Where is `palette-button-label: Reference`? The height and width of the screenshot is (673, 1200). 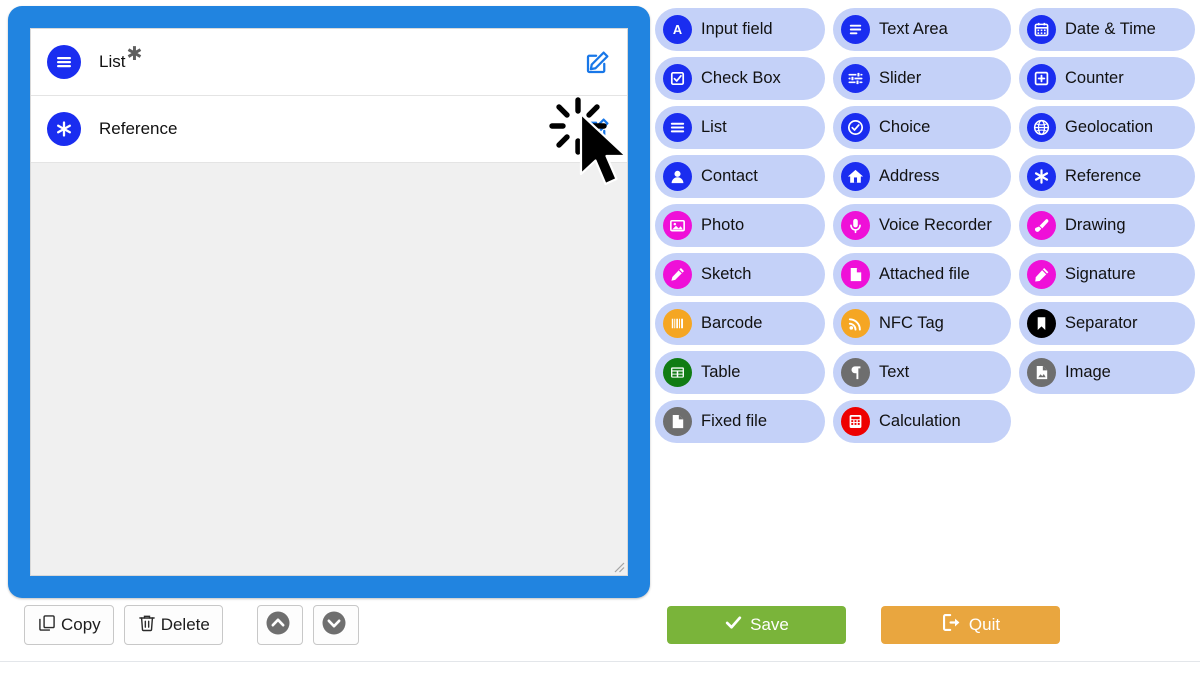 palette-button-label: Reference is located at coordinates (1103, 176).